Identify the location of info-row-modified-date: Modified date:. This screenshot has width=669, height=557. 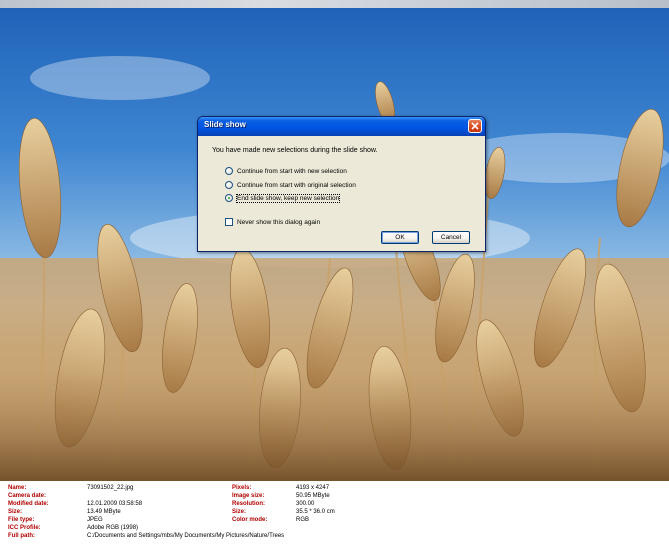
(28, 504).